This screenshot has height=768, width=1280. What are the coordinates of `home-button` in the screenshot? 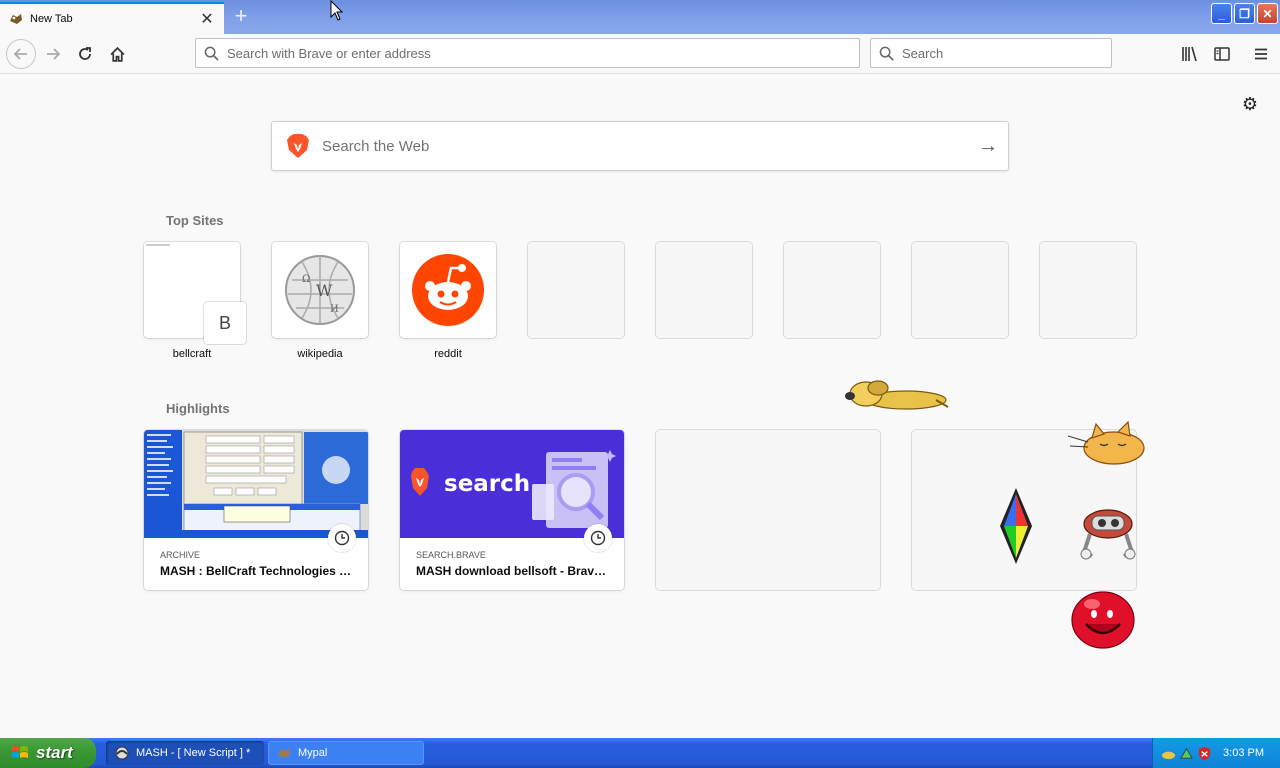 It's located at (117, 54).